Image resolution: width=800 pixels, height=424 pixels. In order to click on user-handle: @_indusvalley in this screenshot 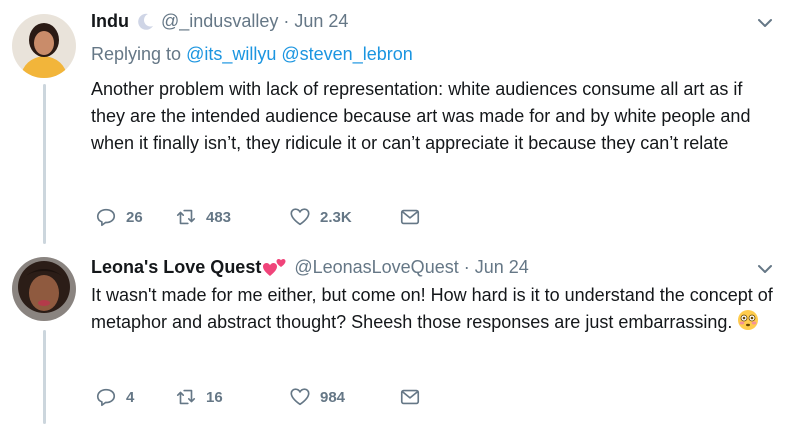, I will do `click(219, 21)`.